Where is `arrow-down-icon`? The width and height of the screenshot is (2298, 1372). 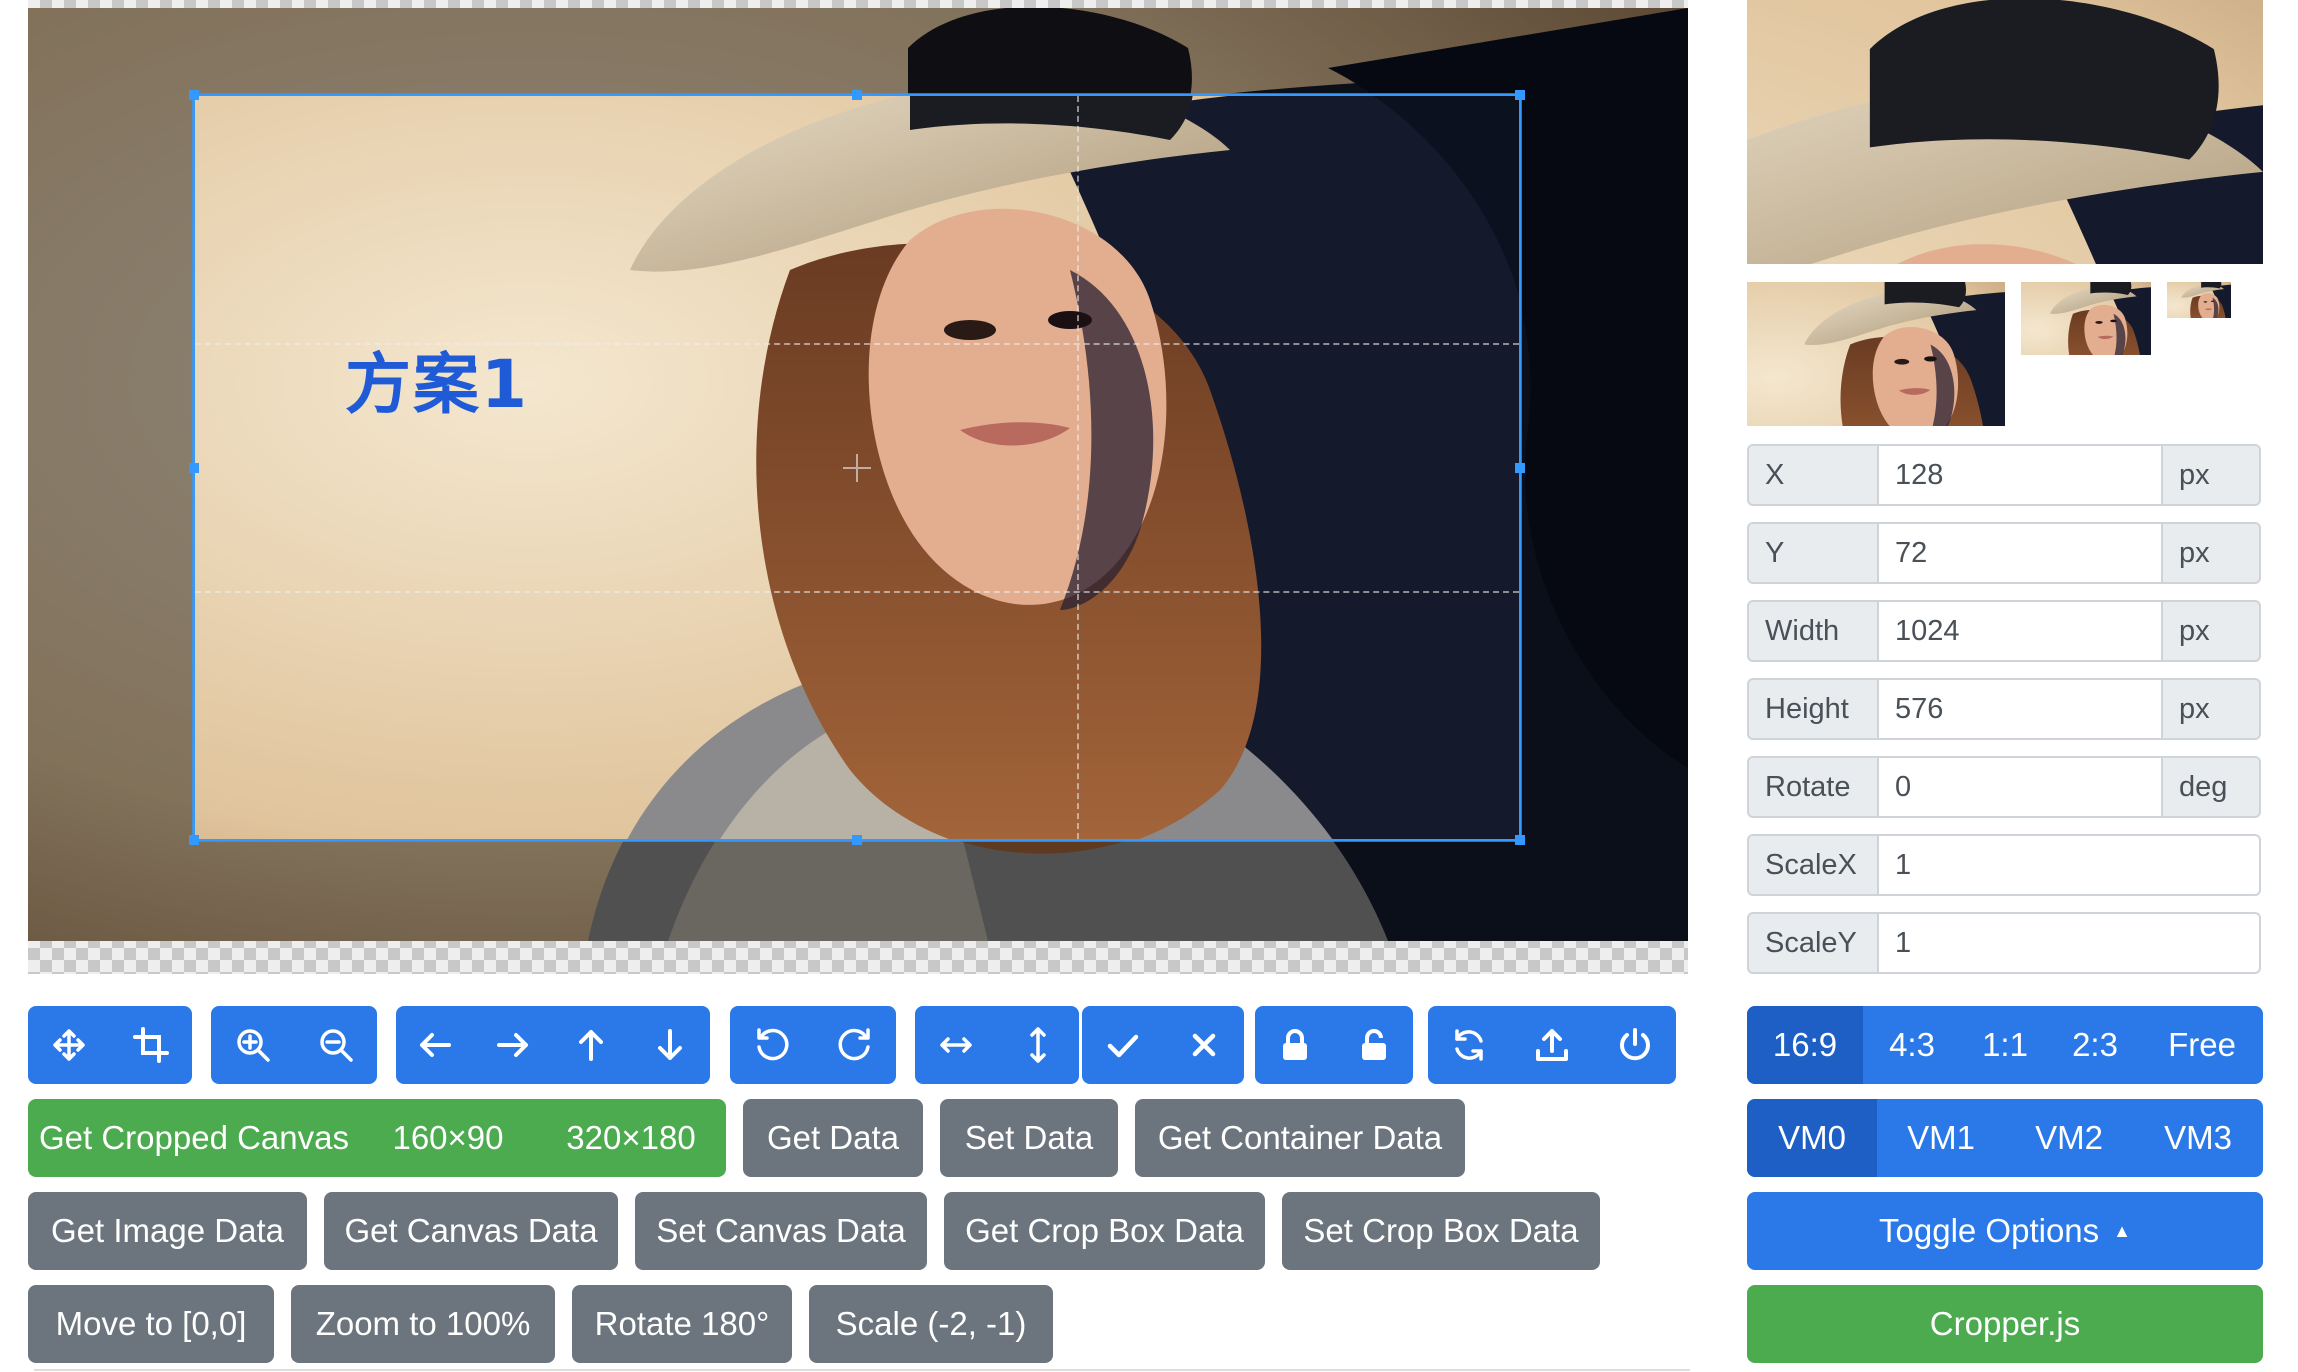
arrow-down-icon is located at coordinates (670, 1045).